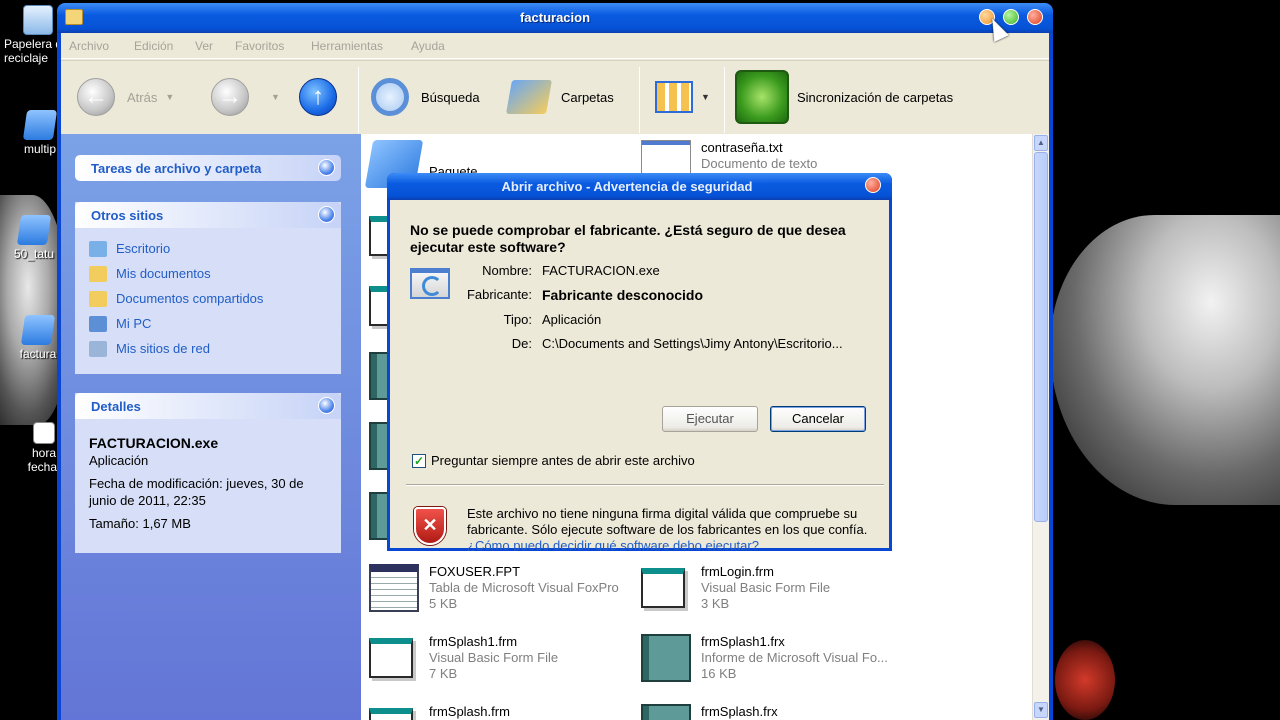 This screenshot has width=1280, height=720. What do you see at coordinates (517, 319) in the screenshot?
I see `type-label: Tipo:` at bounding box center [517, 319].